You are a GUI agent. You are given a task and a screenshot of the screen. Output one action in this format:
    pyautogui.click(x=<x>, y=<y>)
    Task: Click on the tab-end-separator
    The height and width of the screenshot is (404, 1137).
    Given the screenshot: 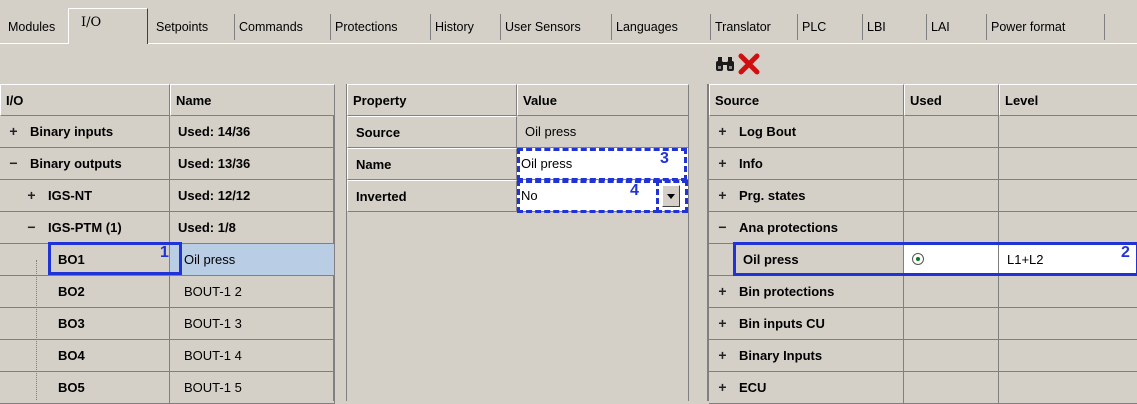 What is the action you would take?
    pyautogui.click(x=1105, y=27)
    